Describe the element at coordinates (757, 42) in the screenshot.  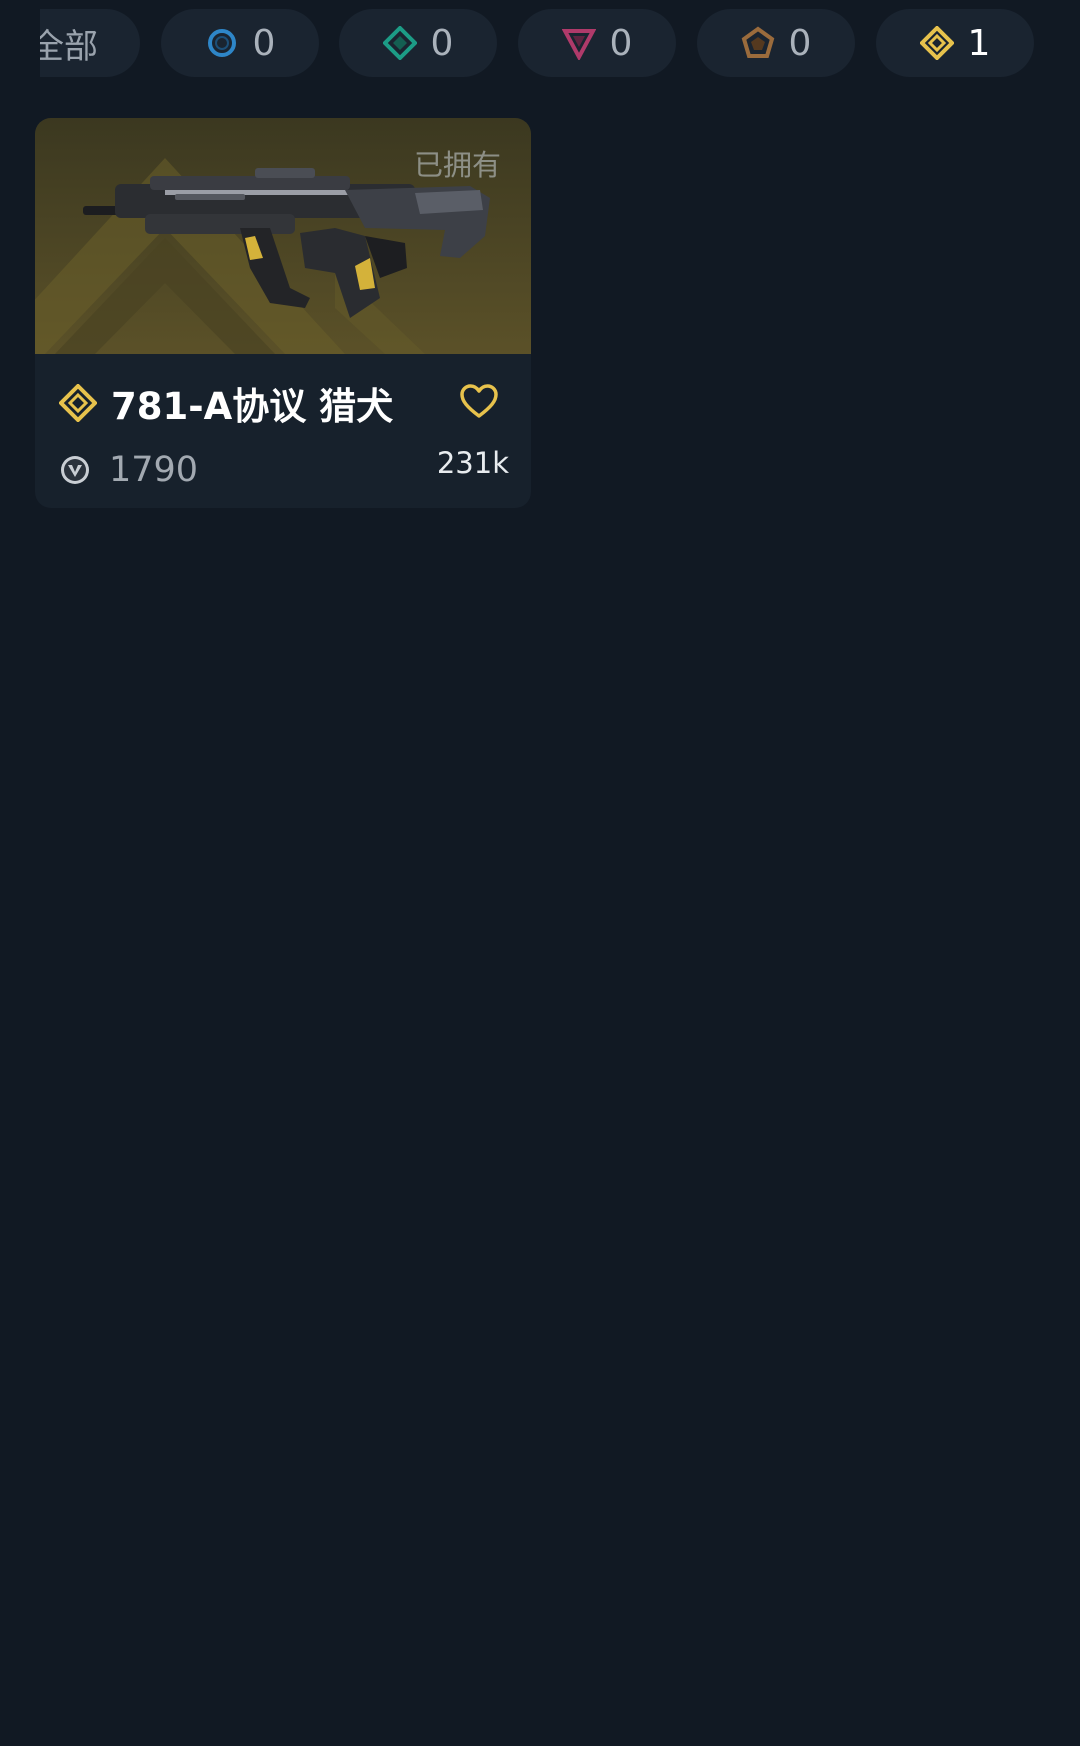
I see `exclusive-tier-icon` at that location.